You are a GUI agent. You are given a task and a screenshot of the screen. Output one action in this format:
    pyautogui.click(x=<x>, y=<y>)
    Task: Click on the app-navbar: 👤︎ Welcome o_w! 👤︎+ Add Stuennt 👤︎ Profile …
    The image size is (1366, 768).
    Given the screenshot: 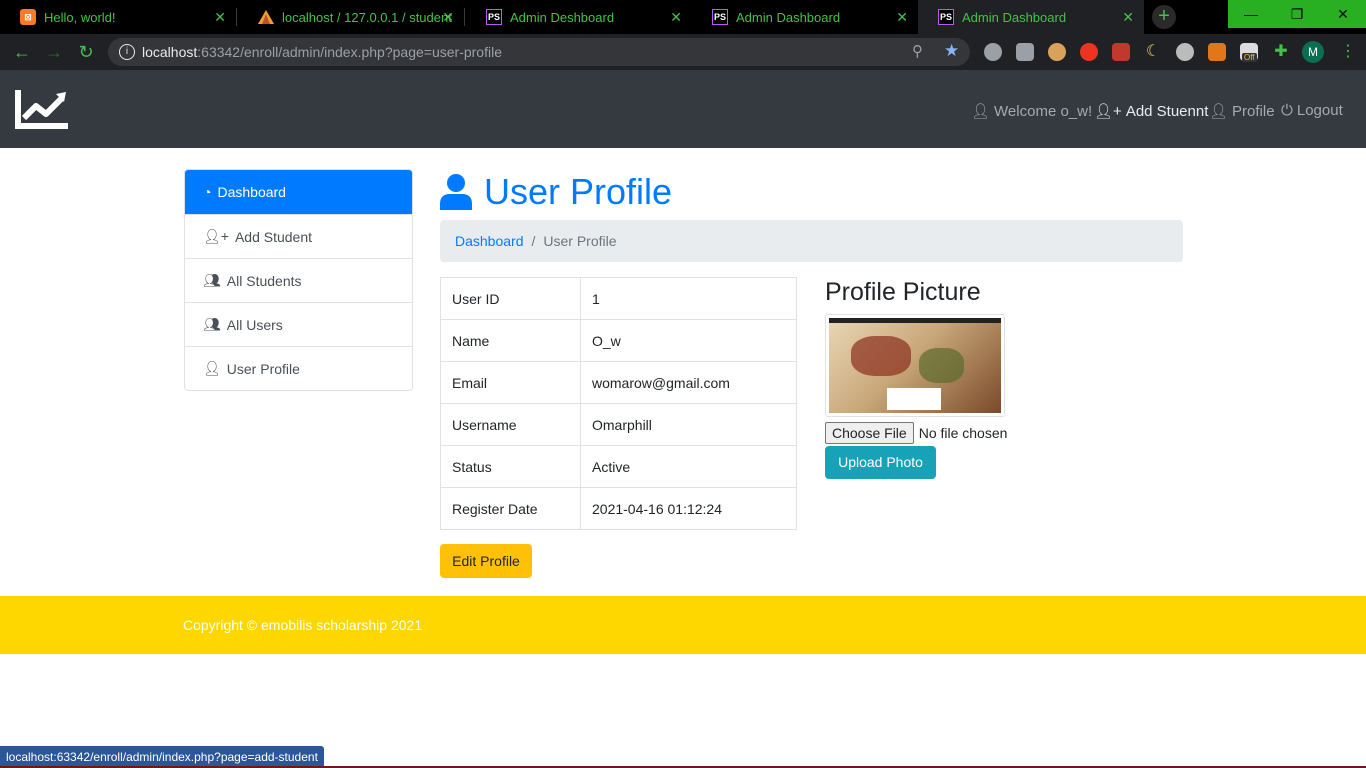 What is the action you would take?
    pyautogui.click(x=683, y=109)
    